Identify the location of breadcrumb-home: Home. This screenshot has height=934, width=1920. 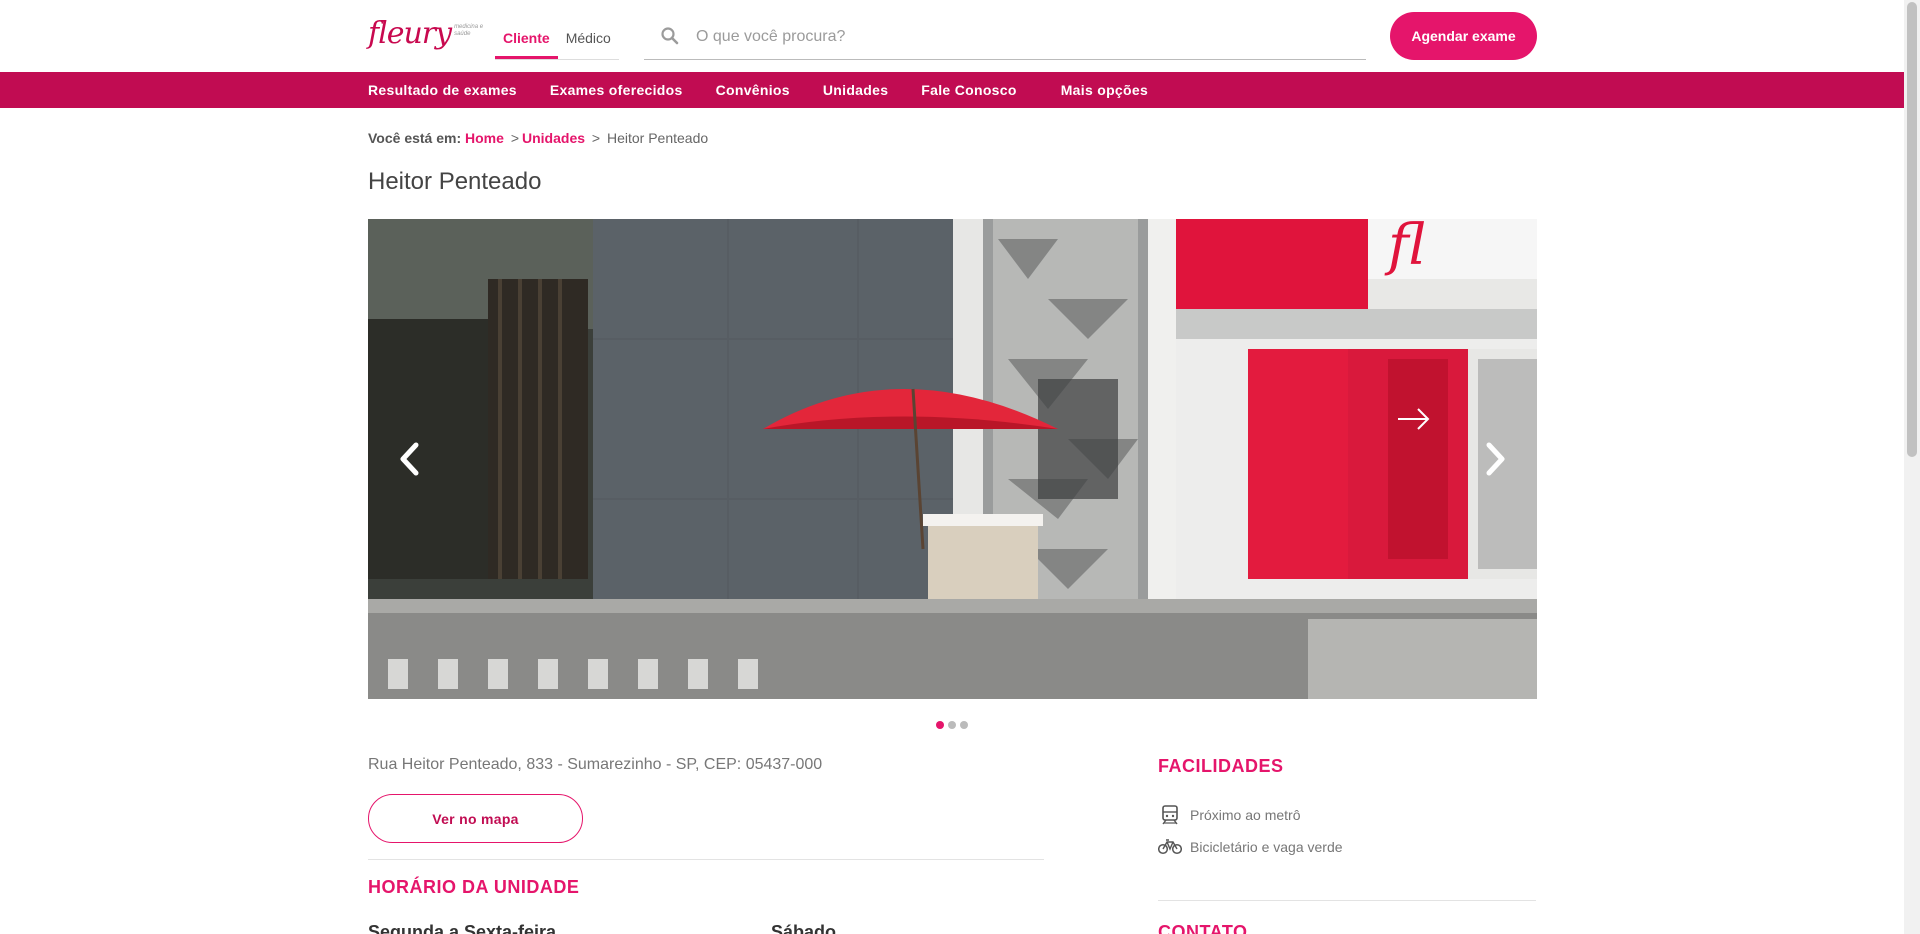
(484, 138).